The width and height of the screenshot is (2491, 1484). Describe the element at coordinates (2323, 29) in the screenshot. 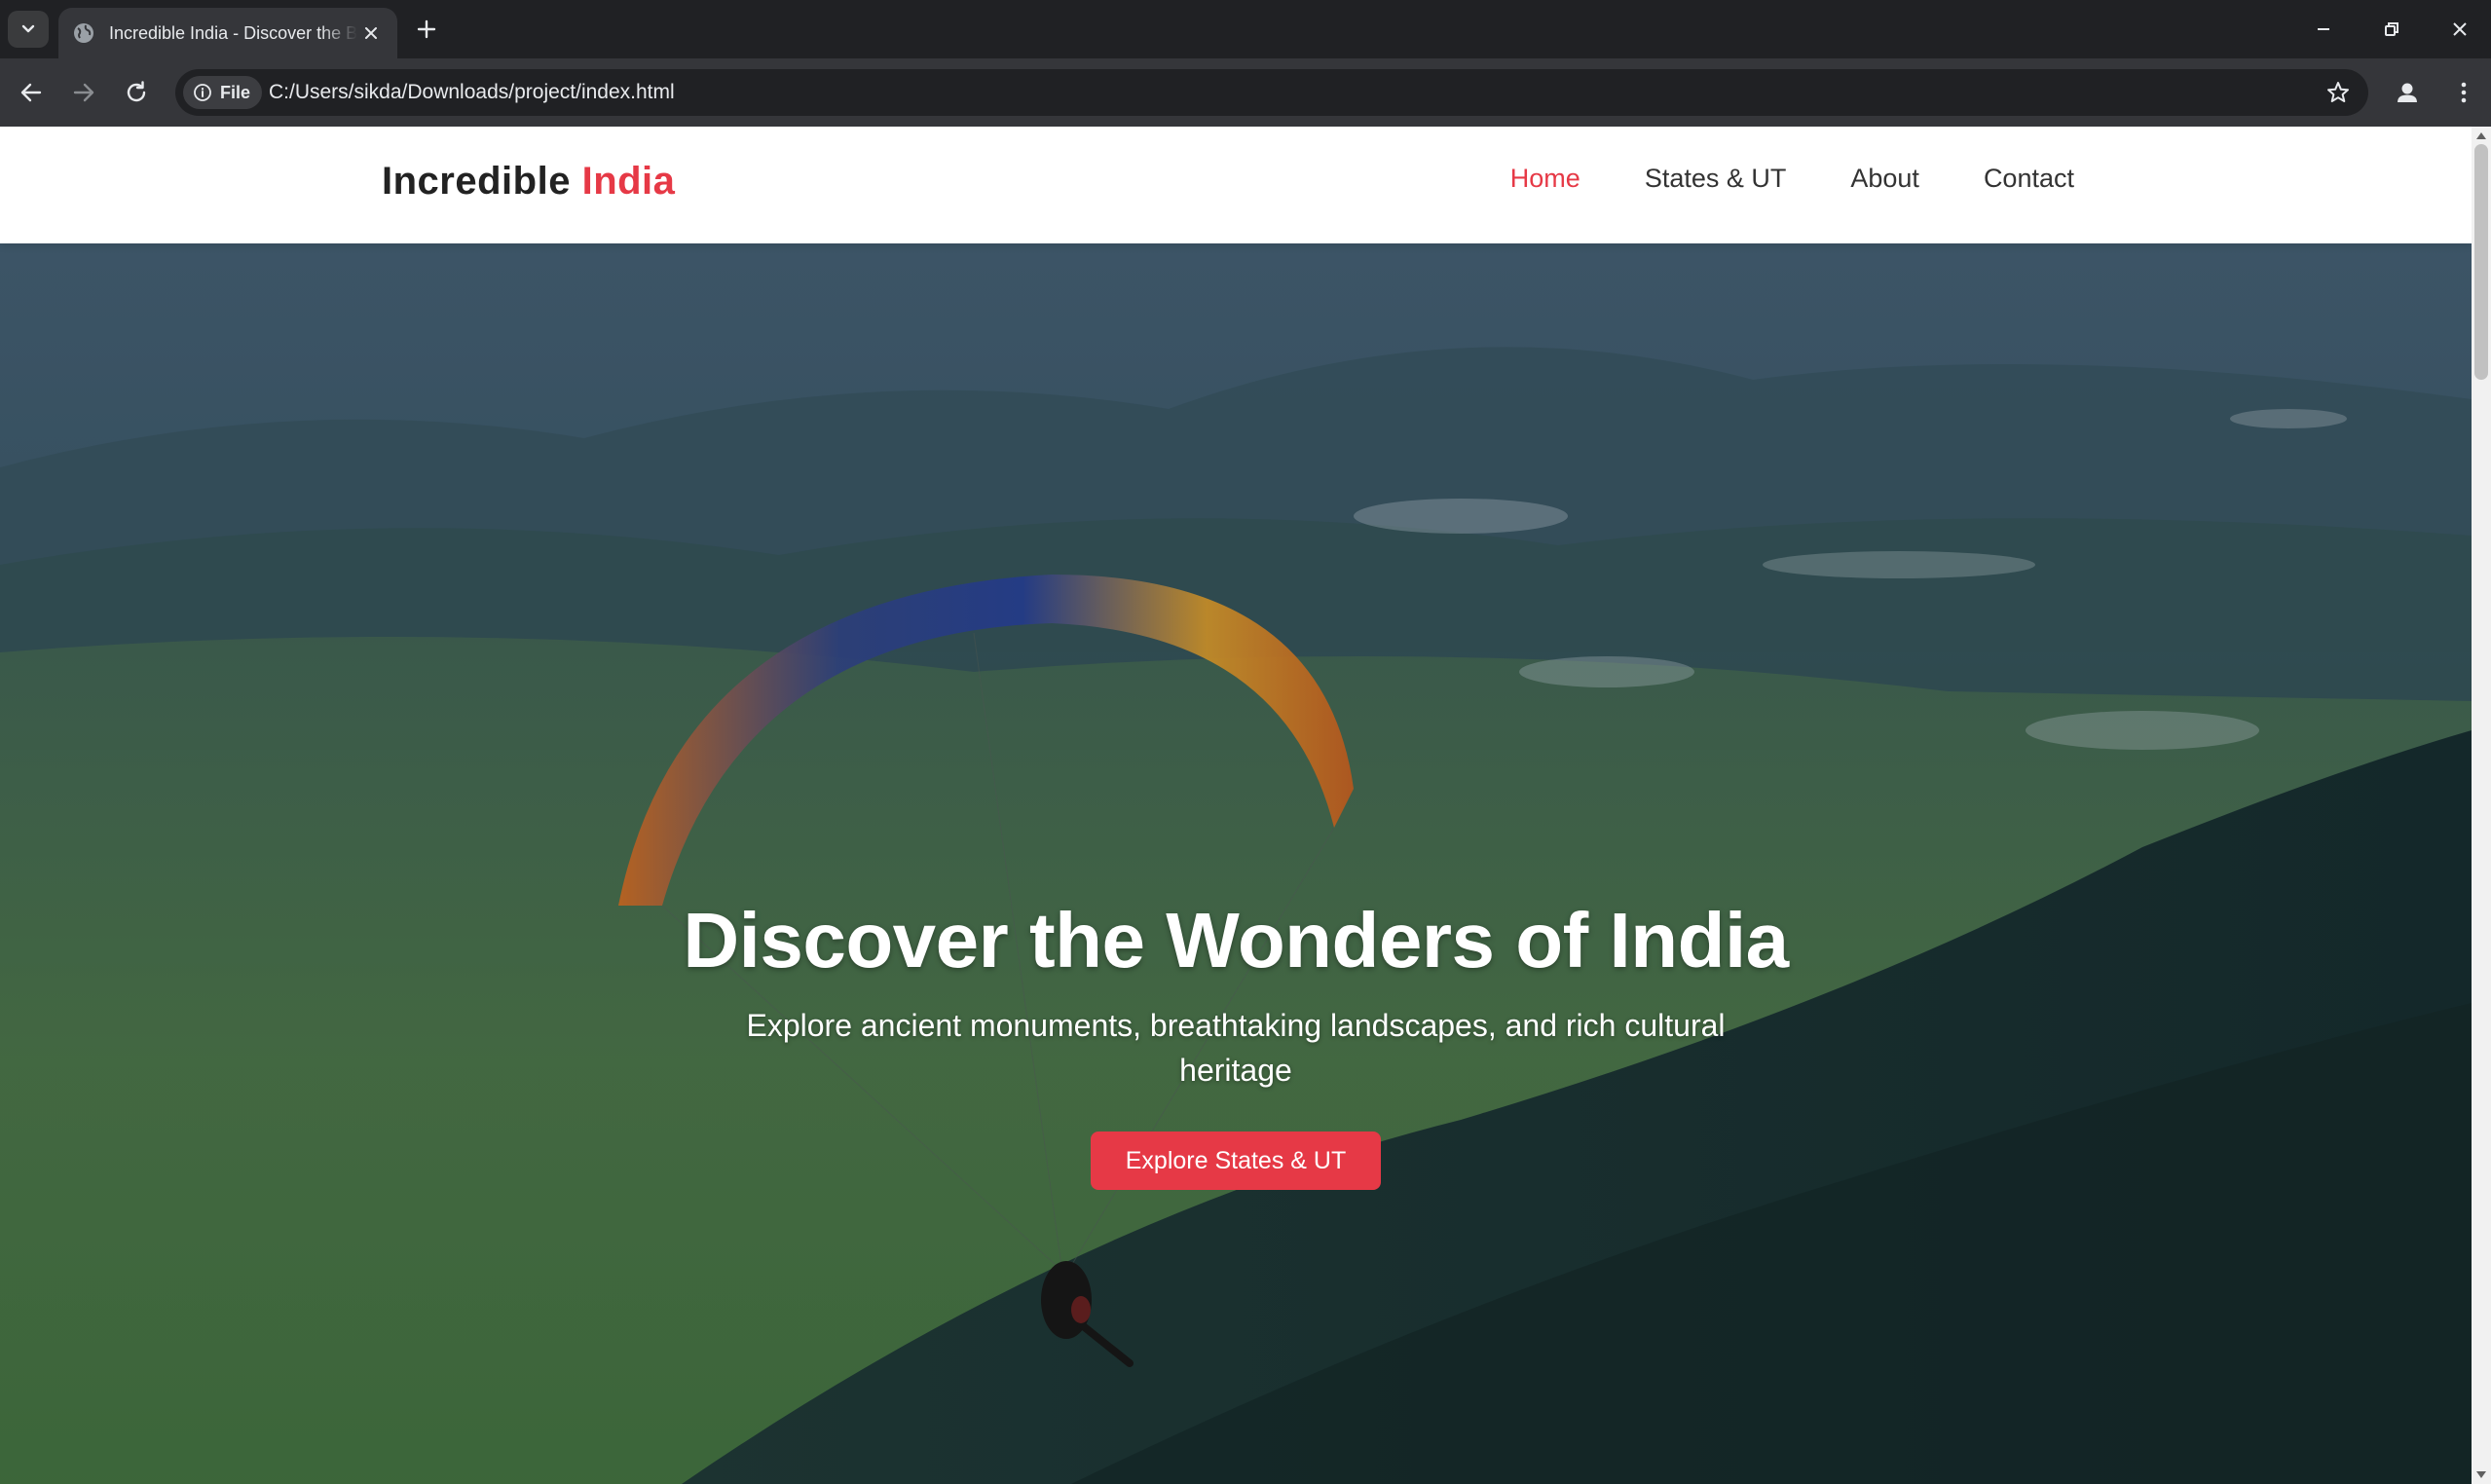

I see `minimize-icon` at that location.